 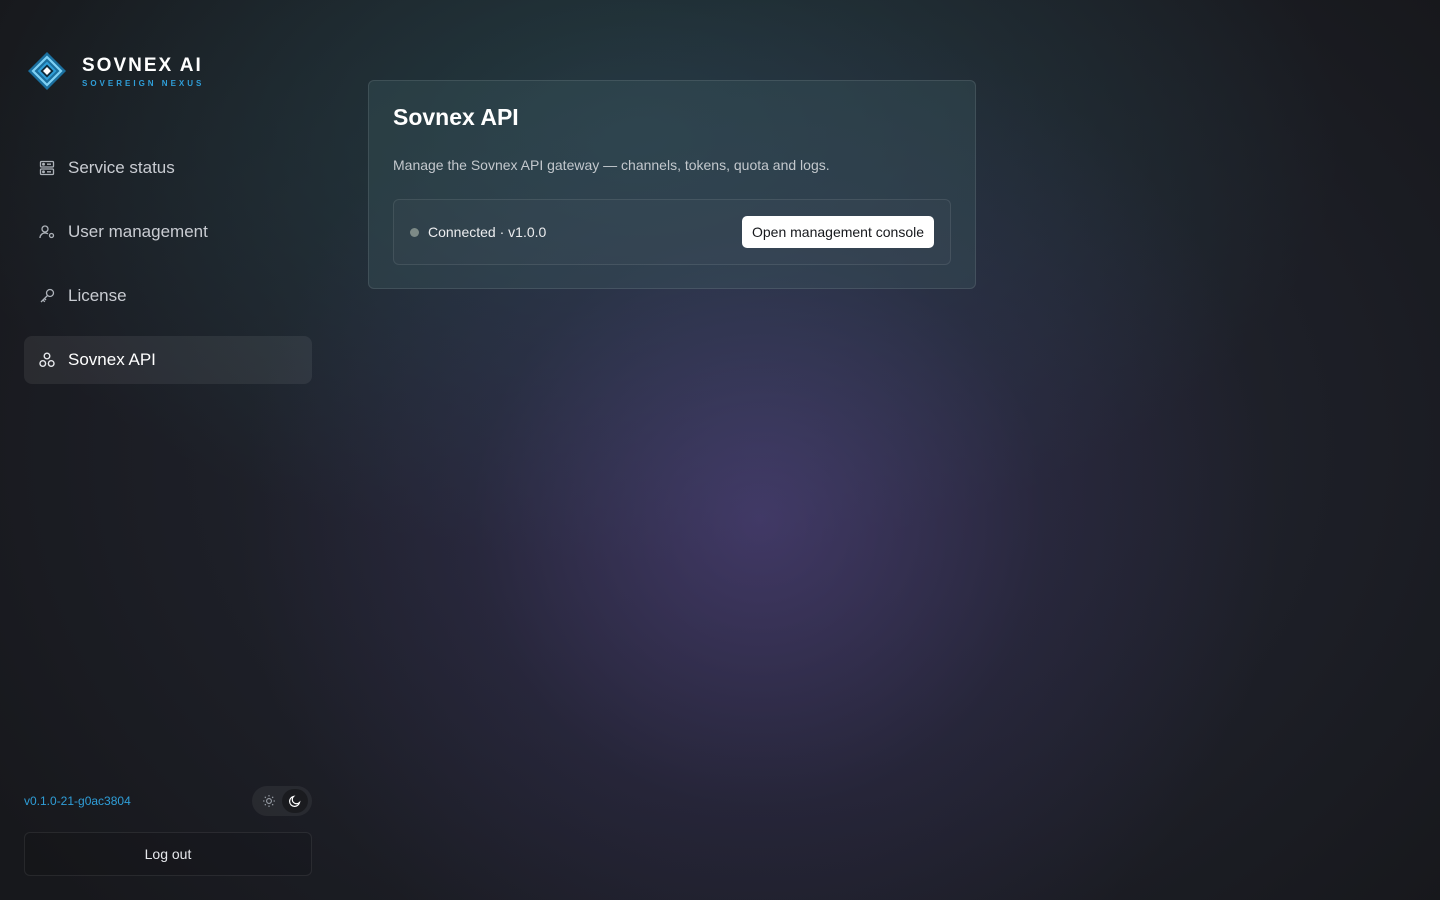 What do you see at coordinates (47, 360) in the screenshot?
I see `api-nodes-icon` at bounding box center [47, 360].